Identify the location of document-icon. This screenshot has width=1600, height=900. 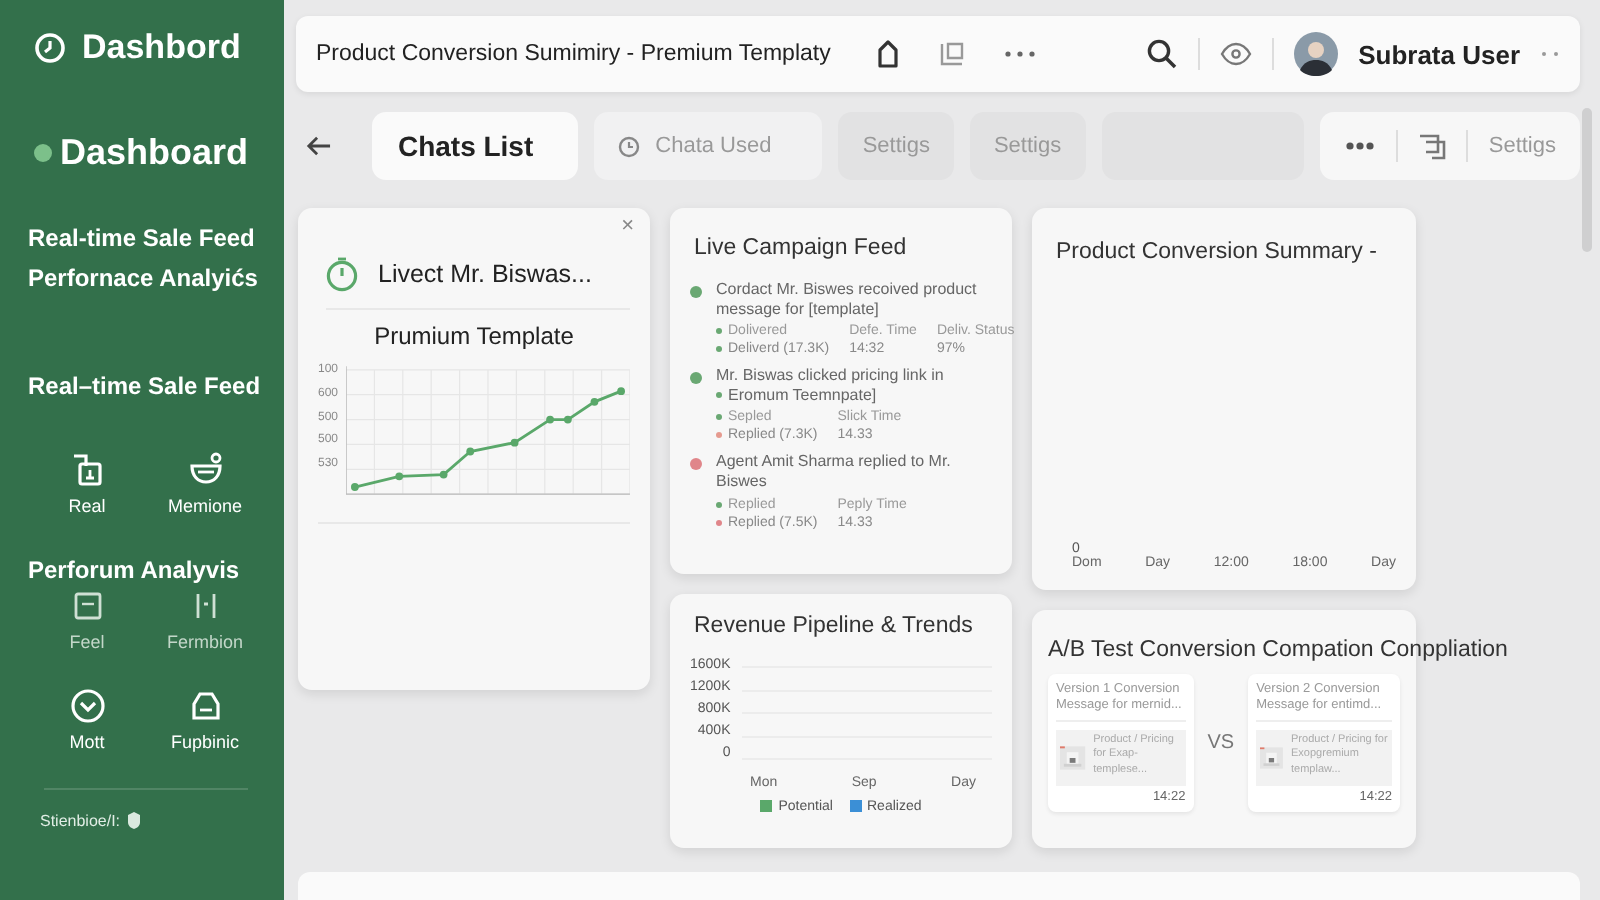
(87, 470).